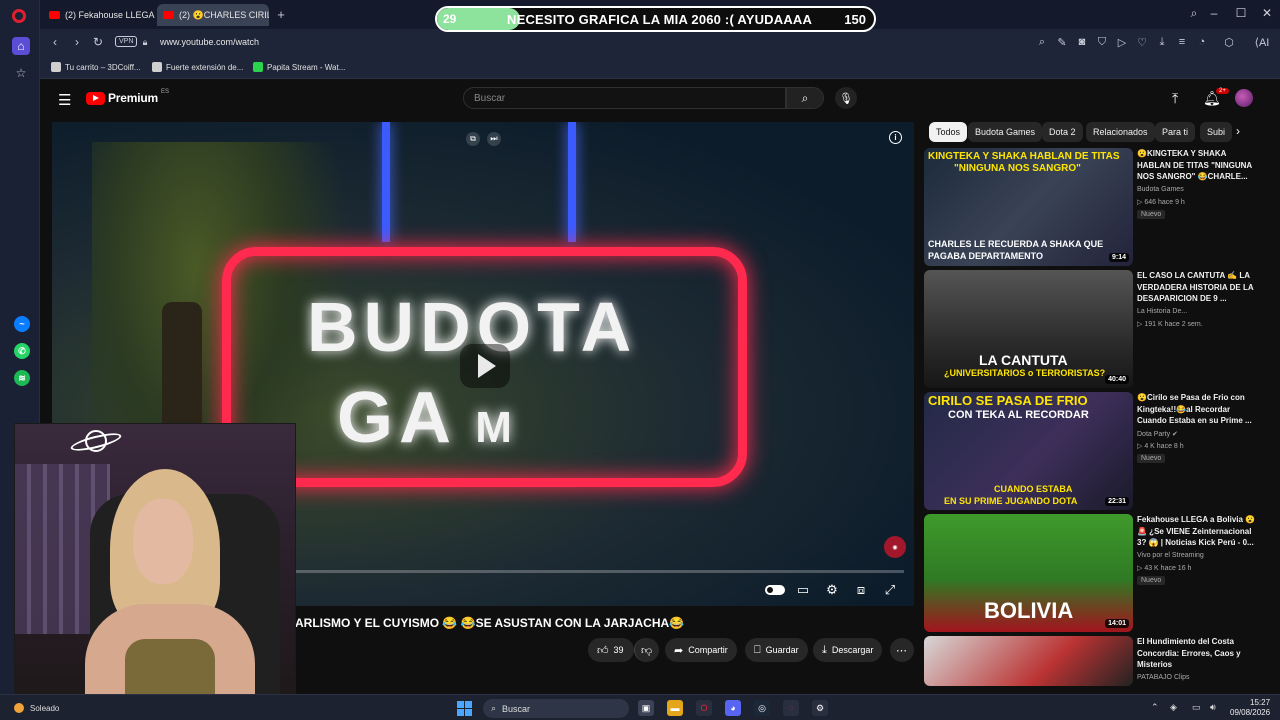 The image size is (1280, 720). I want to click on info-icon: i, so click(895, 137).